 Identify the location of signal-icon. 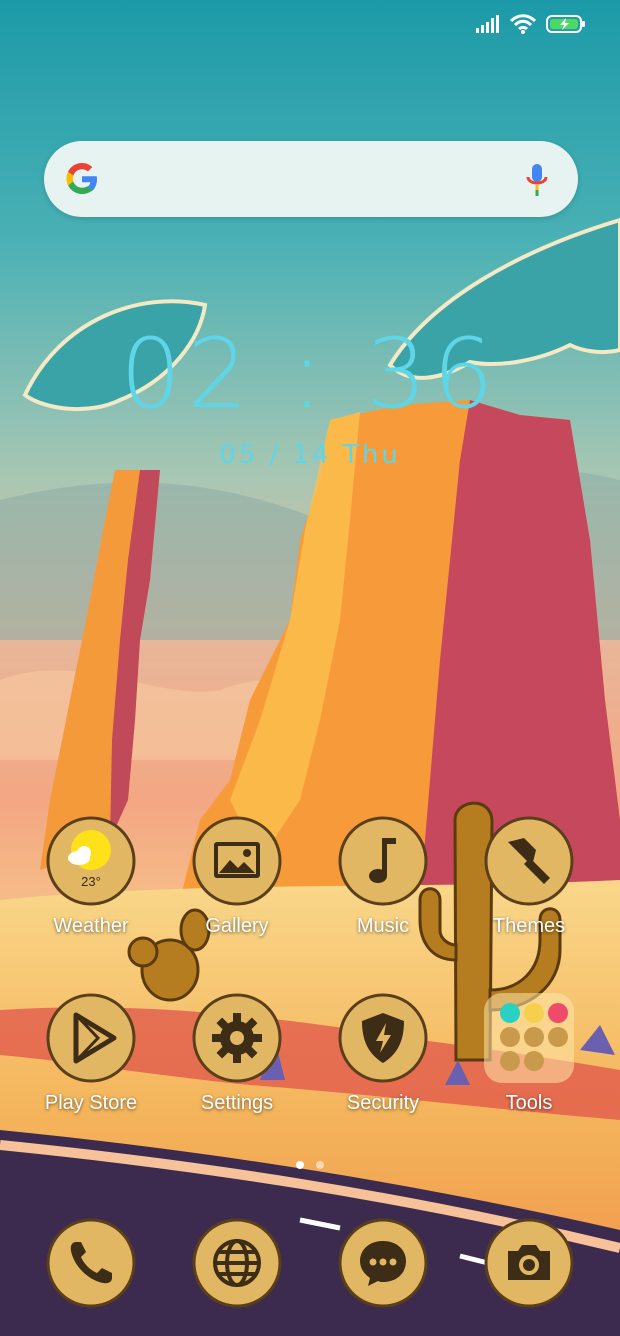
(487, 24).